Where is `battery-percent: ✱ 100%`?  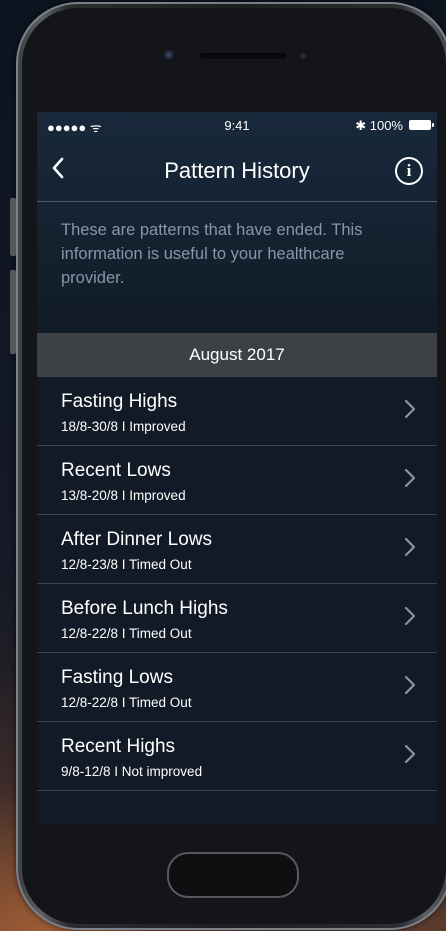 battery-percent: ✱ 100% is located at coordinates (379, 125).